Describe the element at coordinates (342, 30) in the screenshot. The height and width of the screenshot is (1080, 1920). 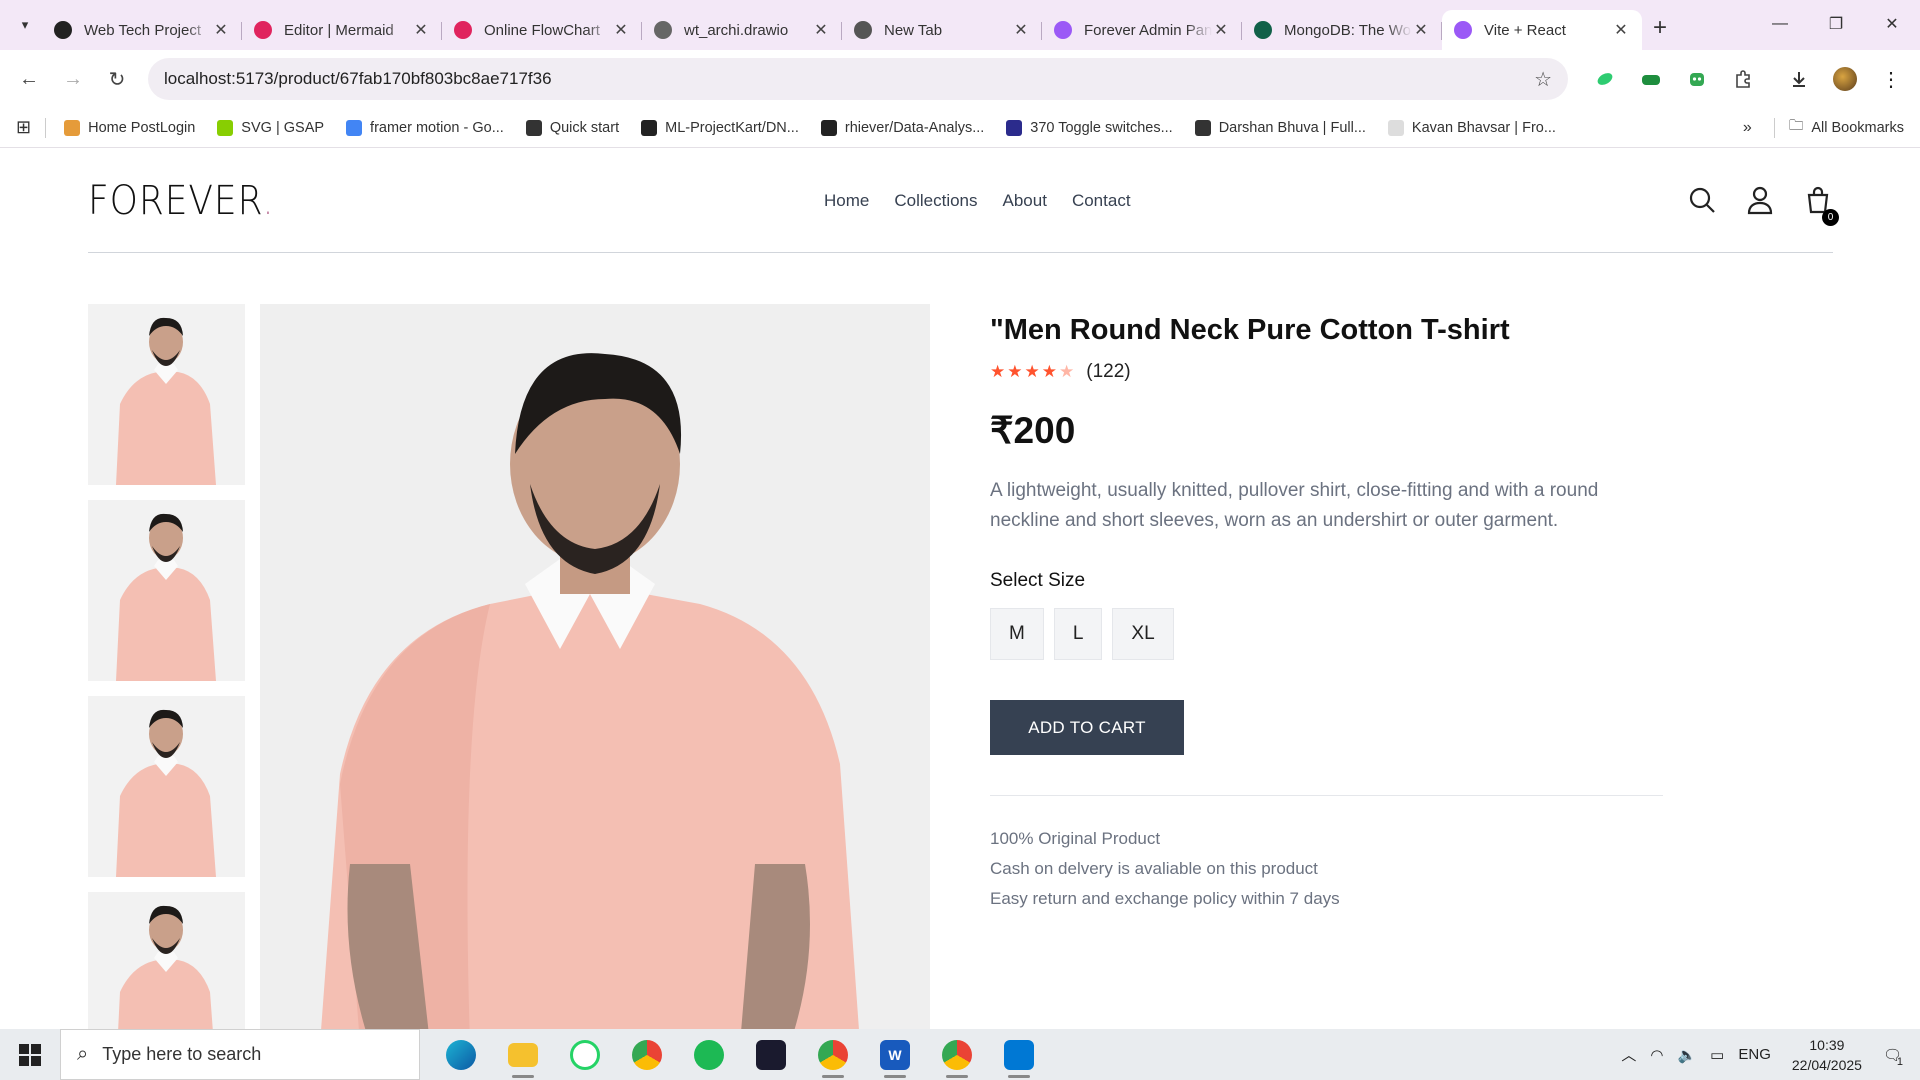
I see `browser-tab: Editor | Mermaid ✕` at that location.